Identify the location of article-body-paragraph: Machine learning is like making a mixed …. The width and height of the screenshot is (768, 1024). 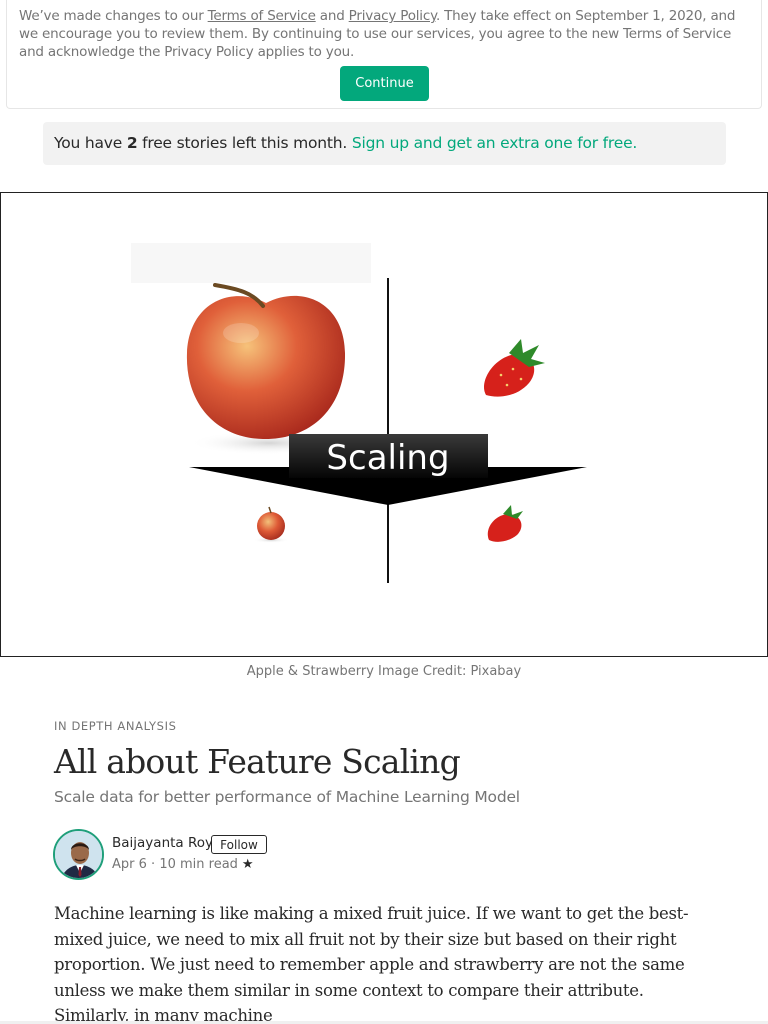
(371, 964).